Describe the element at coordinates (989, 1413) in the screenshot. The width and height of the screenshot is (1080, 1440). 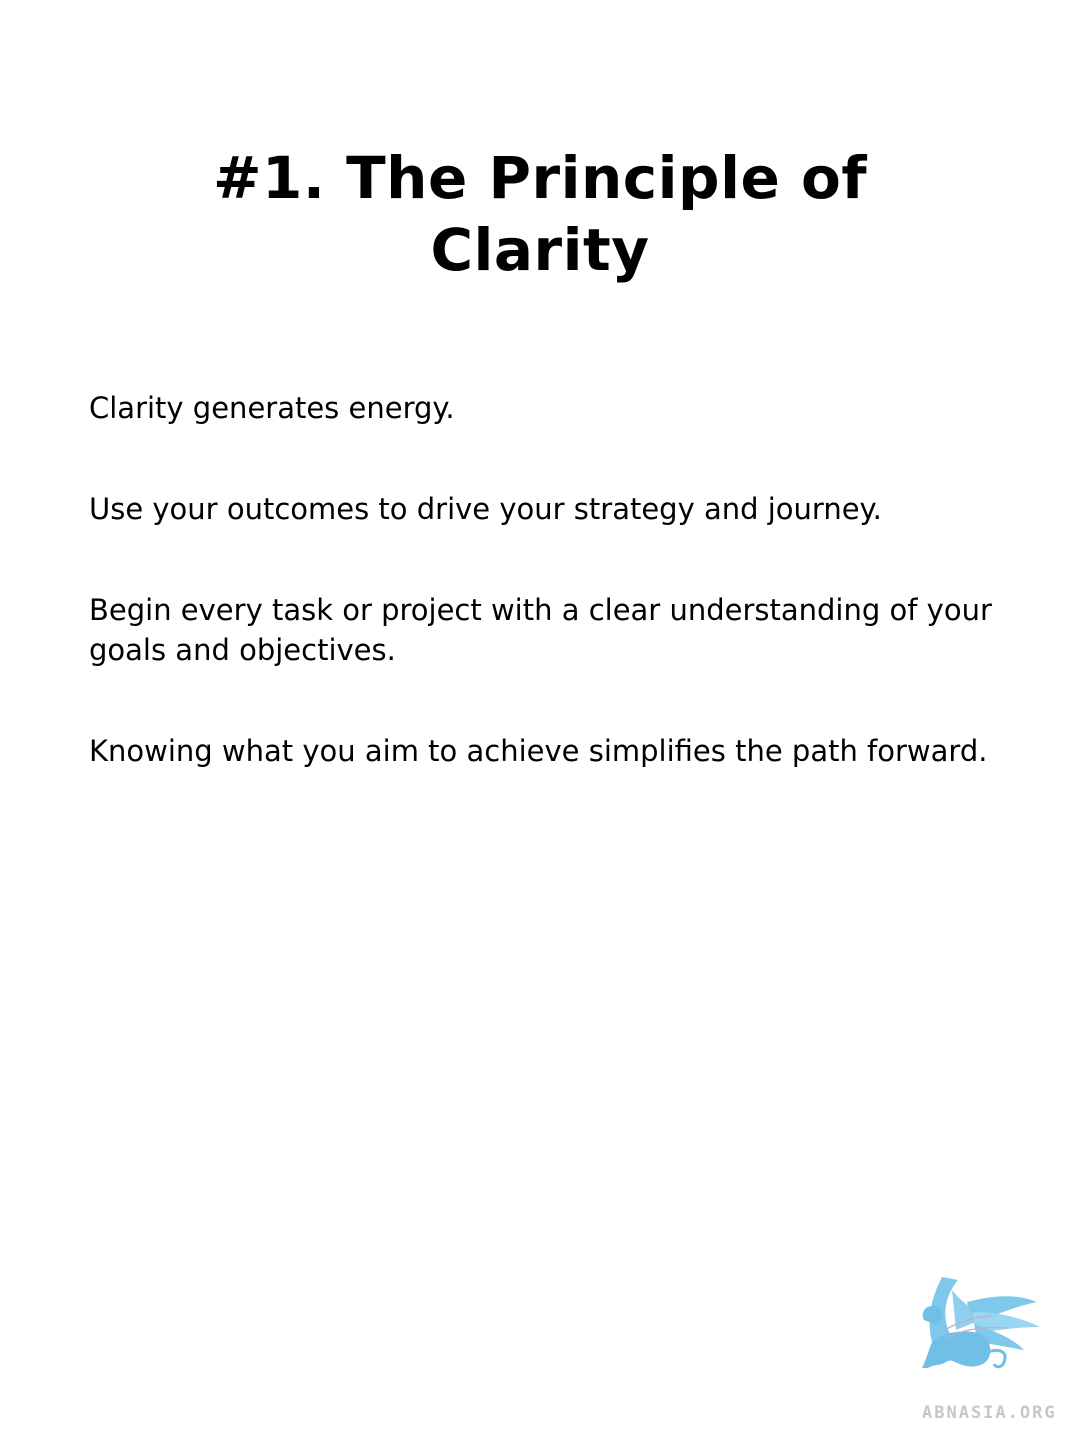
I see `watermark-text: ABNASIA.ORG` at that location.